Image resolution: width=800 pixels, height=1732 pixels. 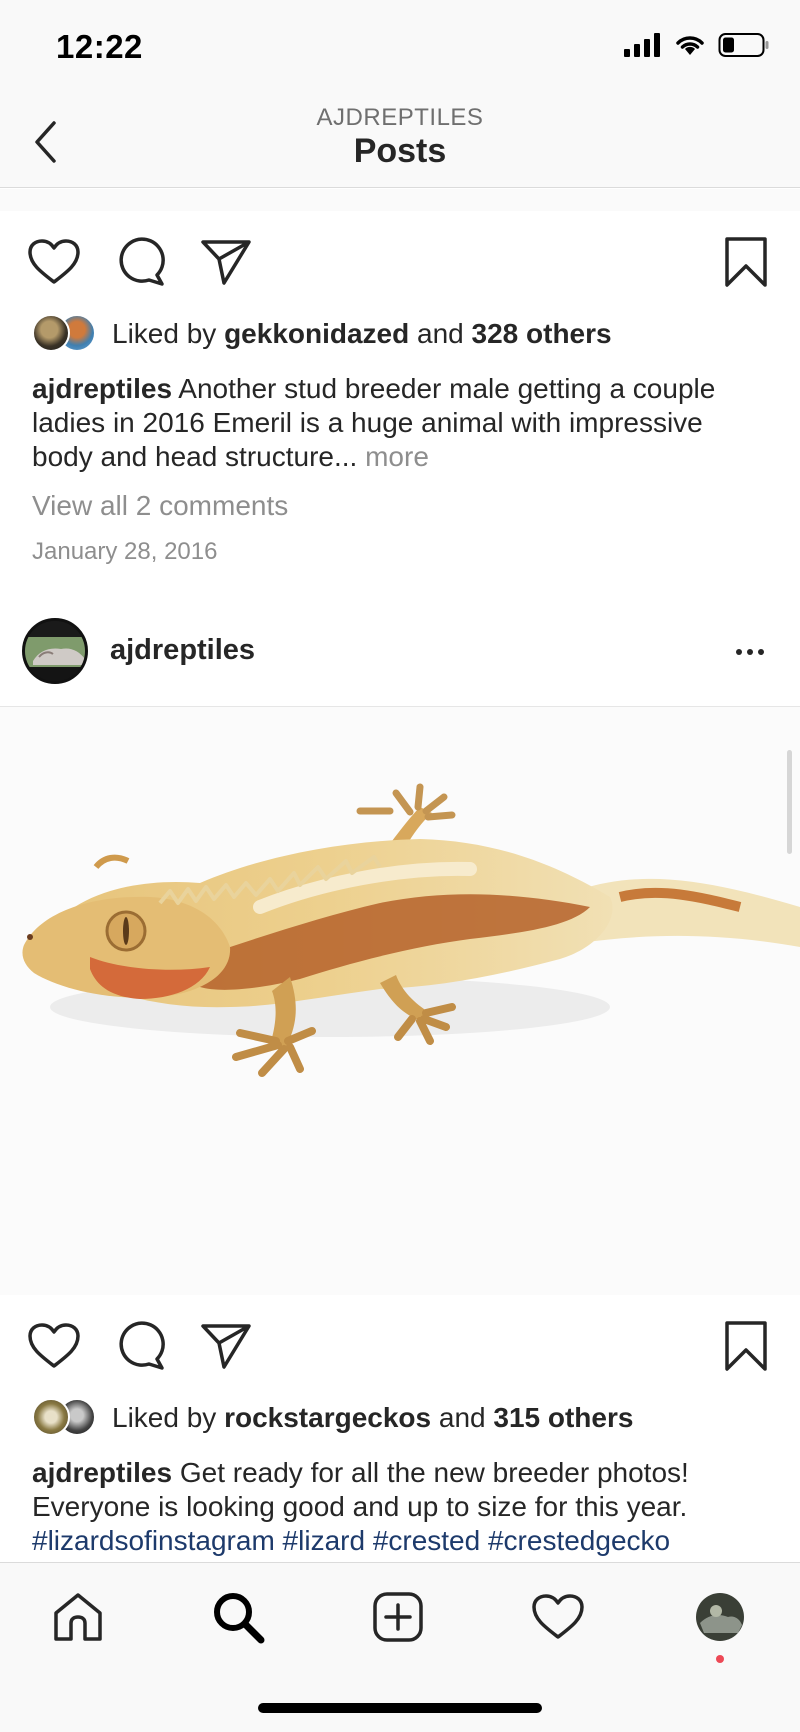 I want to click on tab-profile, so click(x=720, y=1617).